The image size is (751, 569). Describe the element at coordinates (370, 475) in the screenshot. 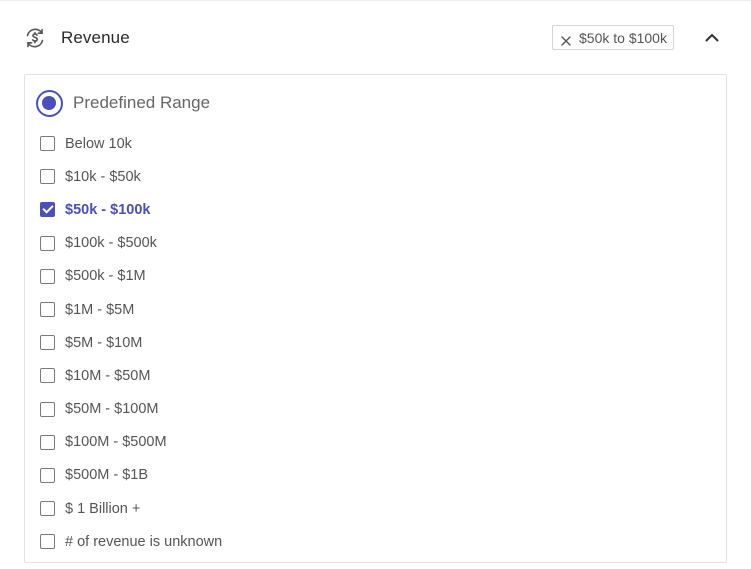

I see `range-option: $500M - $1B` at that location.